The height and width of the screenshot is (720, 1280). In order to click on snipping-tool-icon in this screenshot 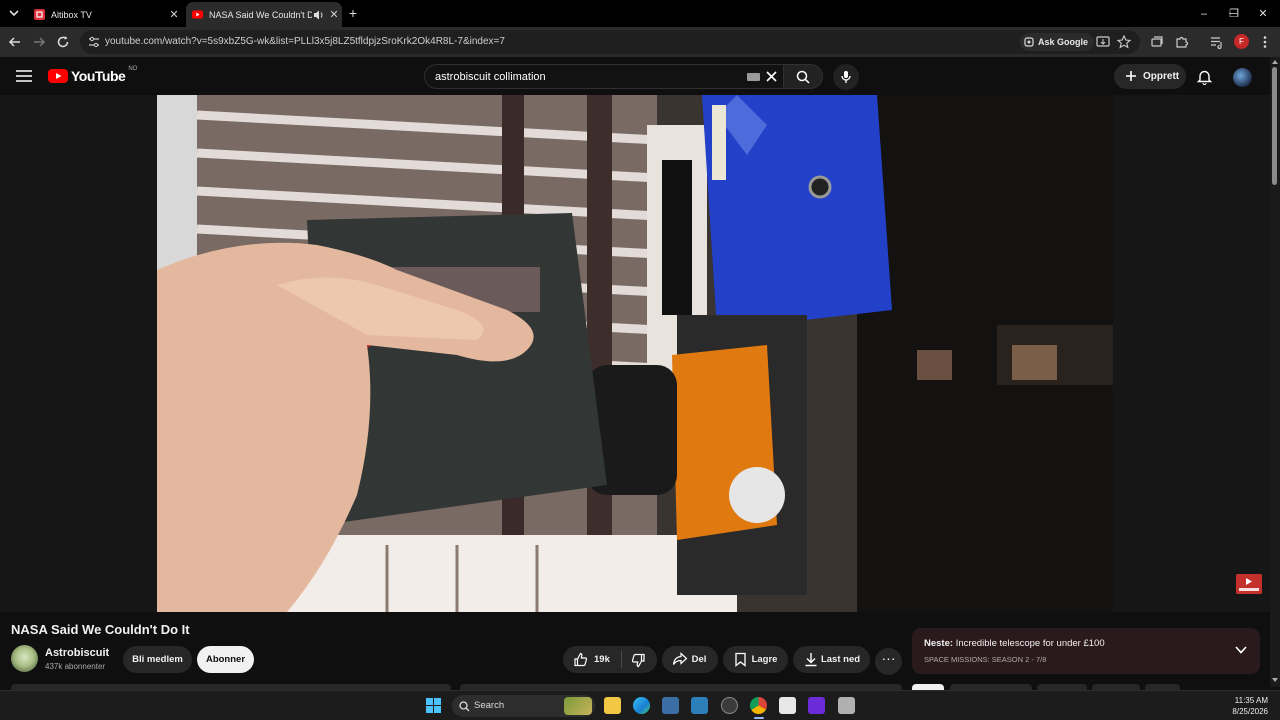, I will do `click(699, 705)`.